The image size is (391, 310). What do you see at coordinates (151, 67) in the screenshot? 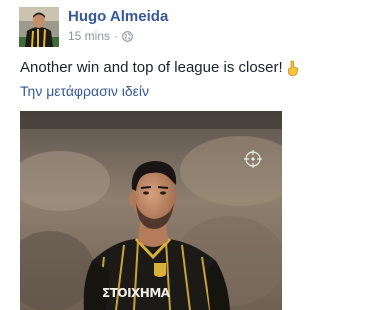
I see `post-message-text: Another win and top of league is closer!` at bounding box center [151, 67].